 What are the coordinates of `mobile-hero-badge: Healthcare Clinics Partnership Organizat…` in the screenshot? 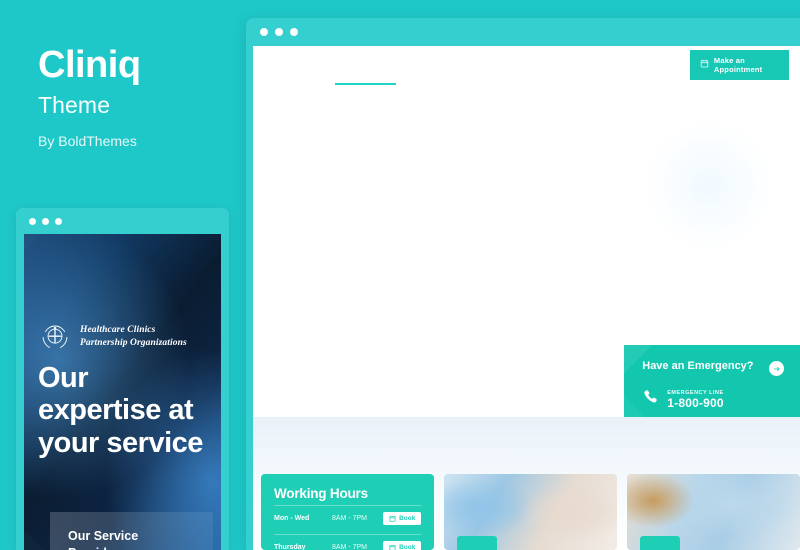 It's located at (112, 337).